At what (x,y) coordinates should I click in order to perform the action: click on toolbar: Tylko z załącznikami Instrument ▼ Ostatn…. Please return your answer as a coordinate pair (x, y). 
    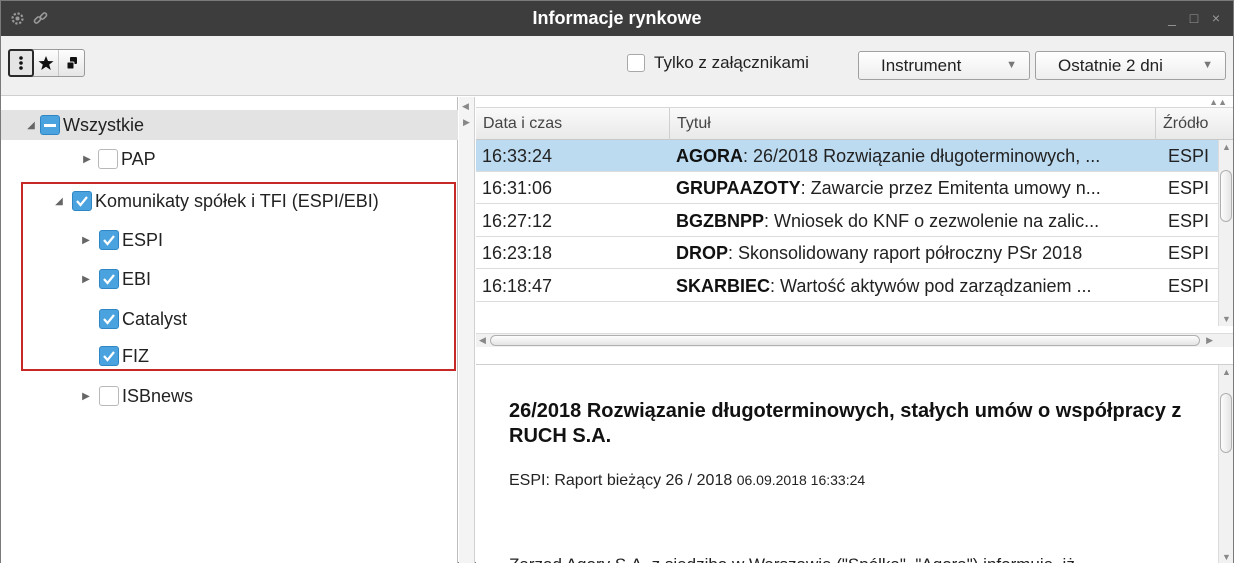
    Looking at the image, I should click on (617, 66).